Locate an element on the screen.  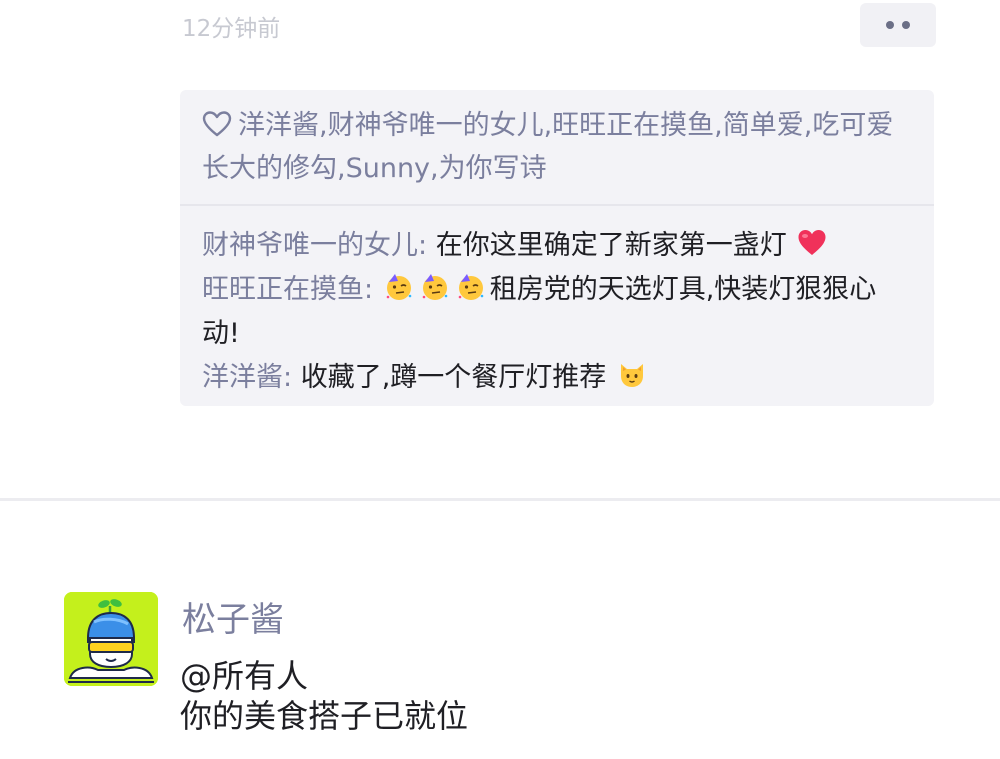
comment-item: 洋洋酱: 收藏了,蹲一个餐厅灯推荐 is located at coordinates (558, 378).